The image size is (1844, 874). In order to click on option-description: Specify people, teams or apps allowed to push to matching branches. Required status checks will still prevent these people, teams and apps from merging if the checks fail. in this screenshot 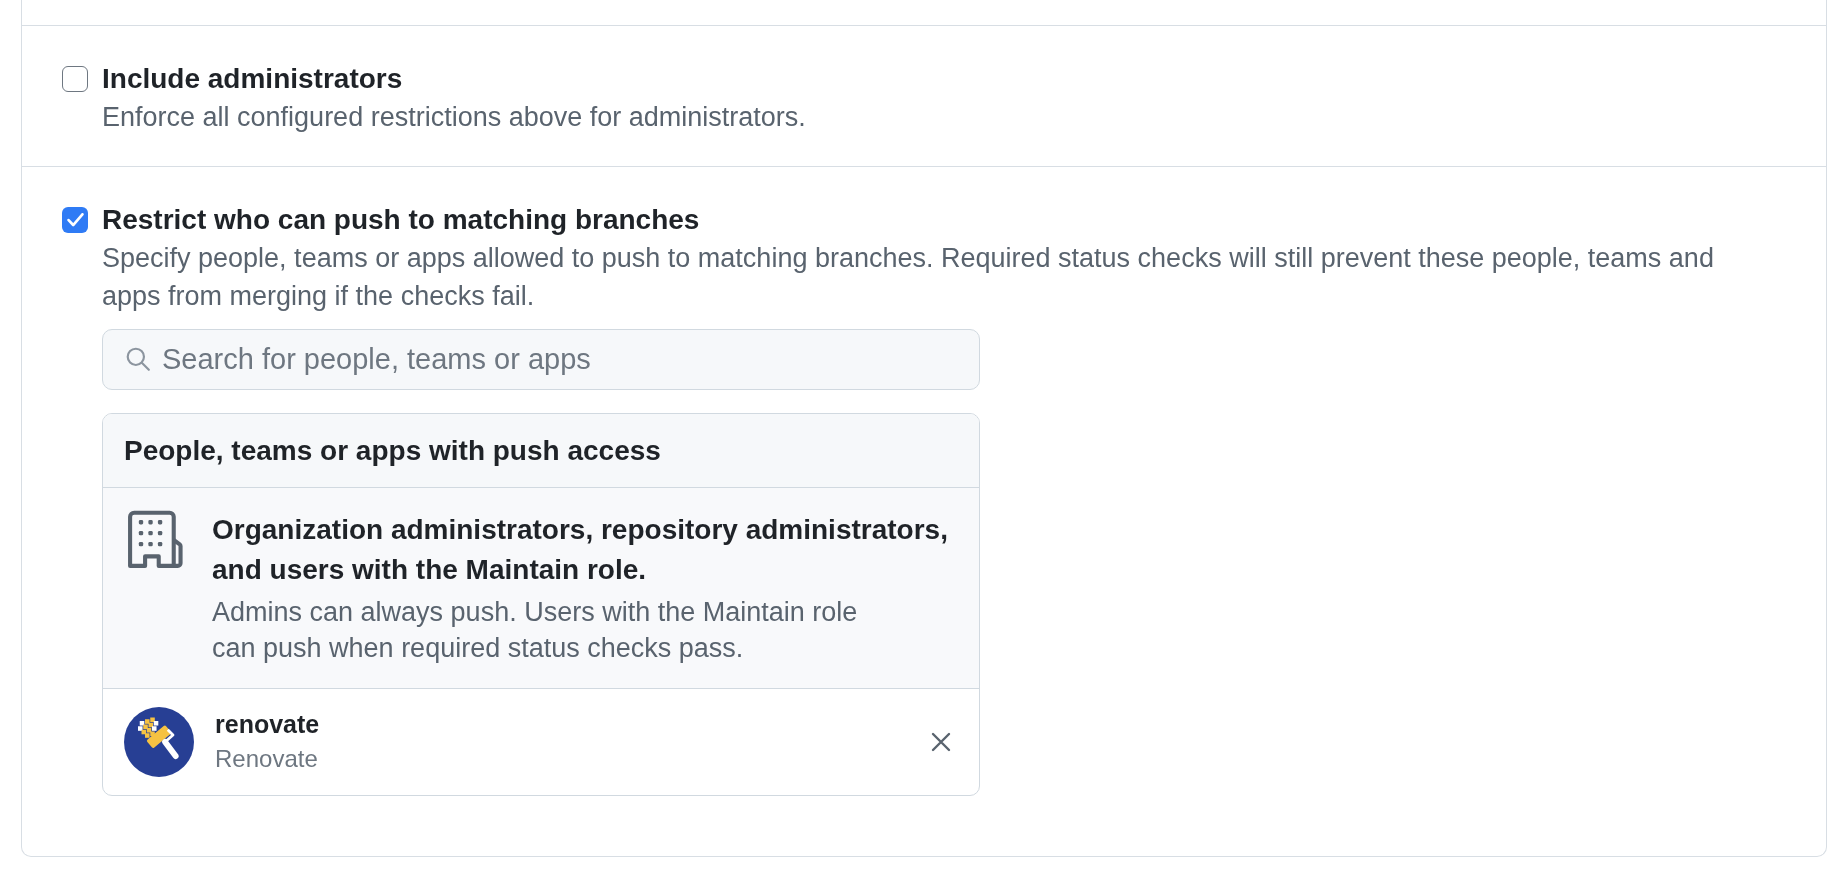, I will do `click(908, 277)`.